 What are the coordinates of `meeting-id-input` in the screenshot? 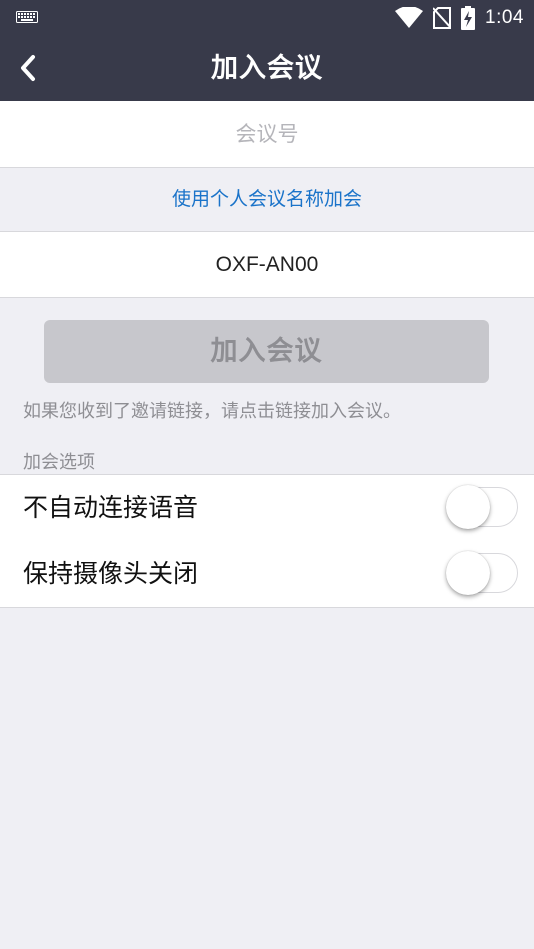 It's located at (267, 134).